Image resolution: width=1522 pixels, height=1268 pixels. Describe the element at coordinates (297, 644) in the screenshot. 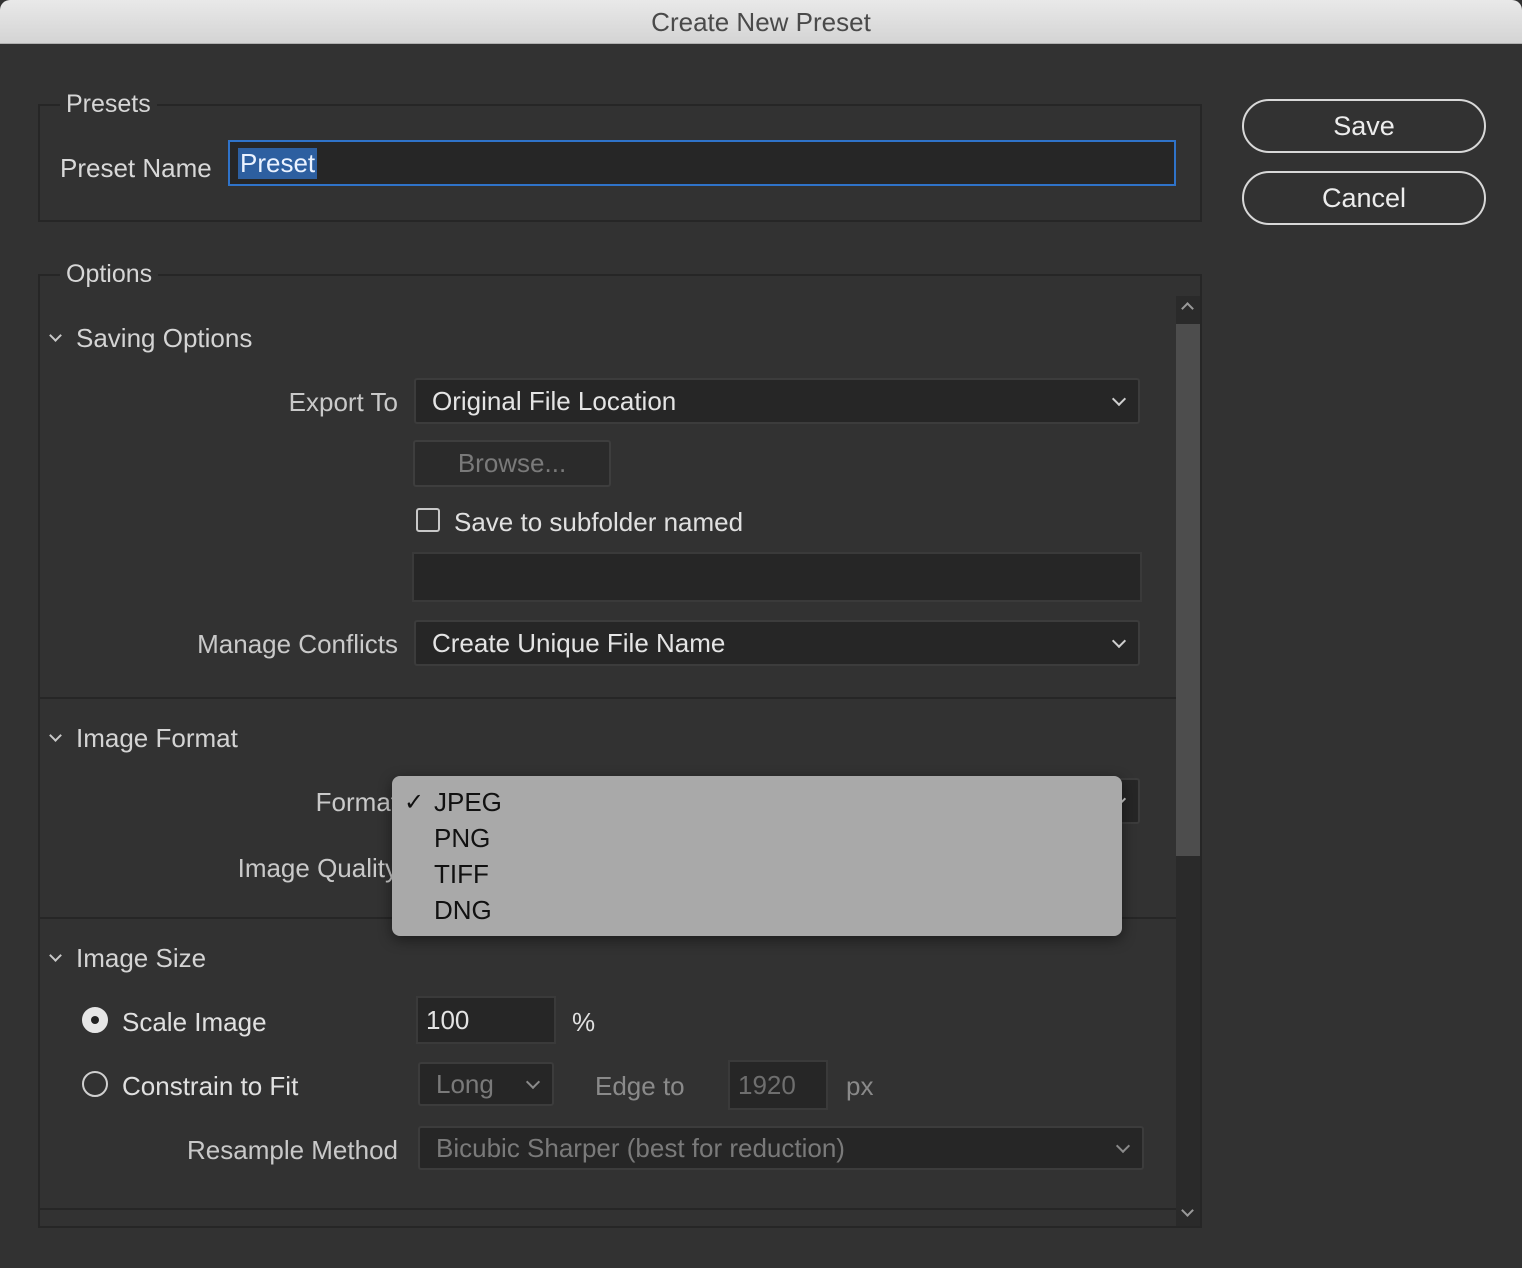

I see `manage-conflicts-label: Manage Conflicts` at that location.